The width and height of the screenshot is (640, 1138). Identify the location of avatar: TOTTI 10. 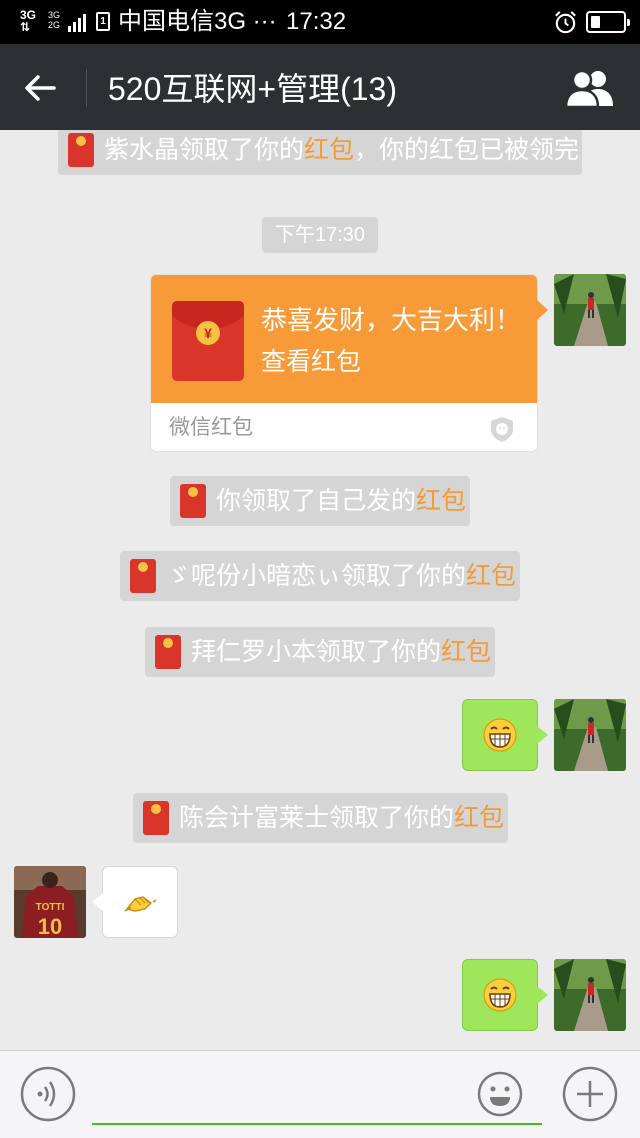
(50, 902).